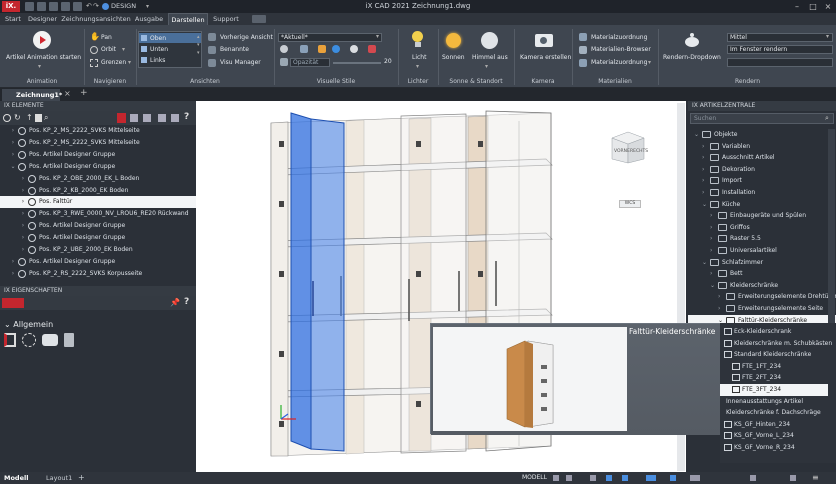 The image size is (836, 484). What do you see at coordinates (544, 40) in the screenshot?
I see `camera-icon` at bounding box center [544, 40].